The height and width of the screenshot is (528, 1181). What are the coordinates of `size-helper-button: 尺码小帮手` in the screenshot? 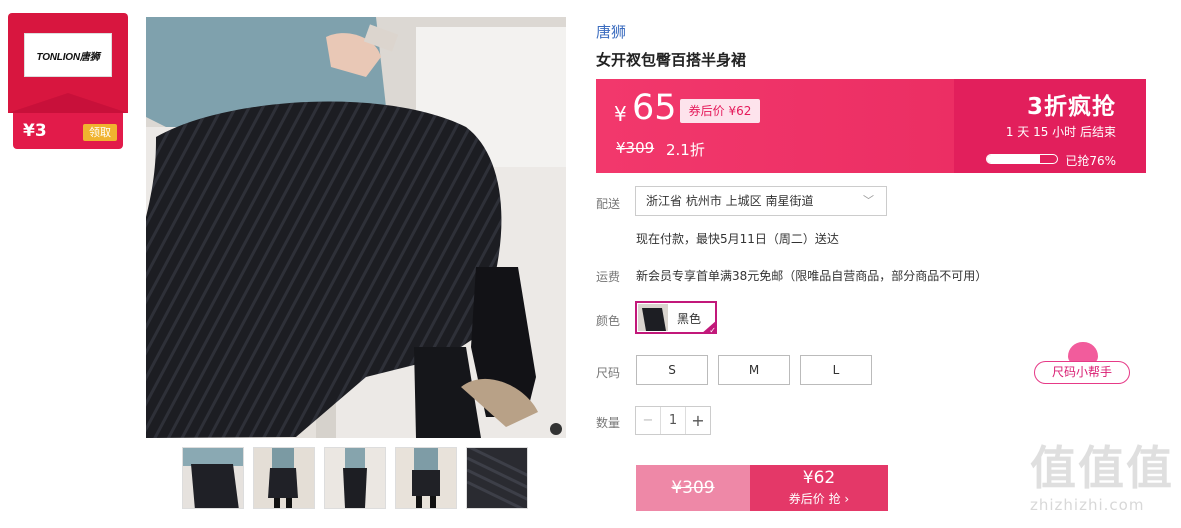 It's located at (1082, 363).